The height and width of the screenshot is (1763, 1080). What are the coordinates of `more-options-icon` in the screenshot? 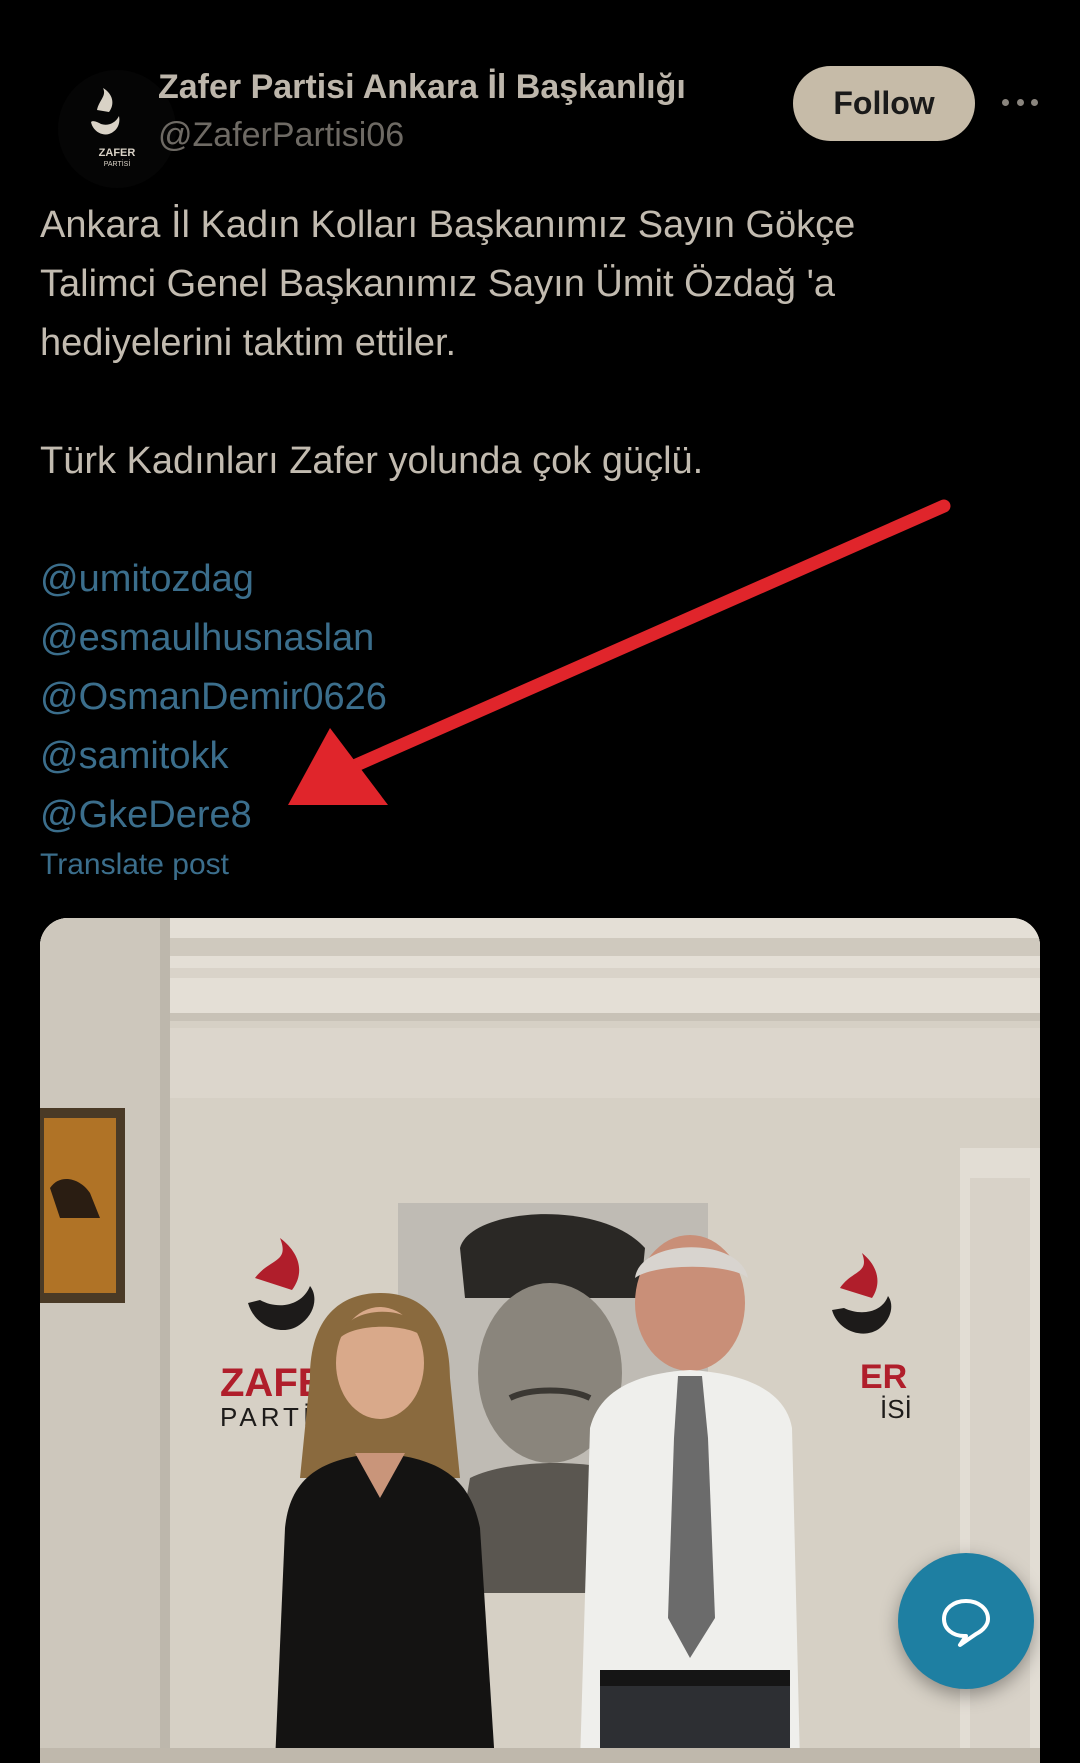 It's located at (1020, 102).